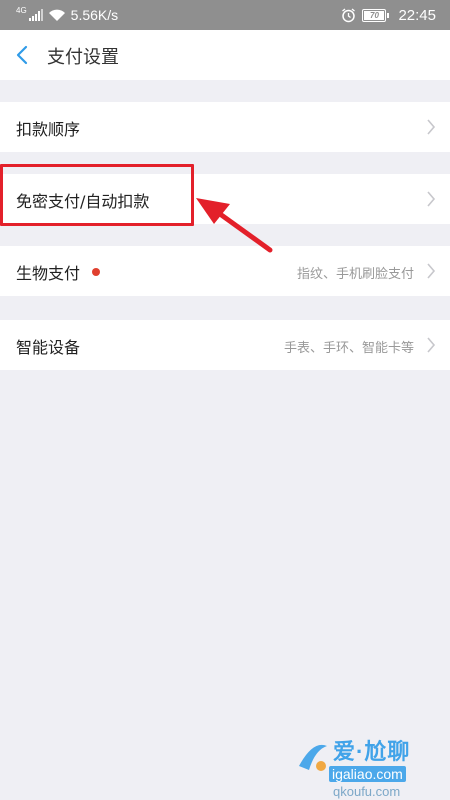 This screenshot has width=450, height=800. I want to click on status-left: 4G 5.56K/s, so click(67, 14).